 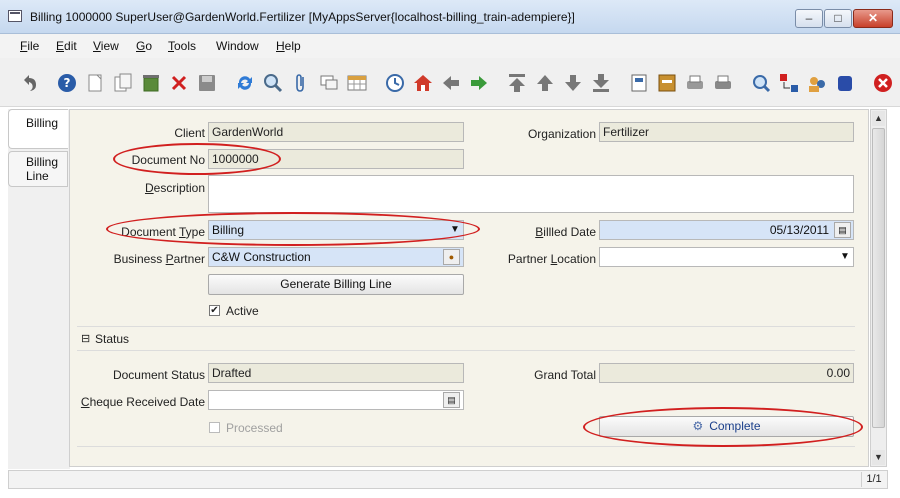 What do you see at coordinates (29, 83) in the screenshot?
I see `undo-icon` at bounding box center [29, 83].